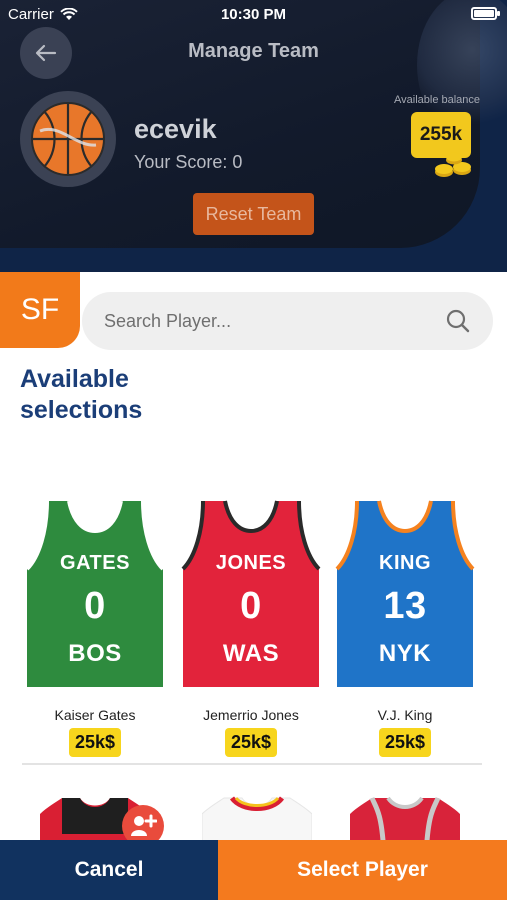 The height and width of the screenshot is (900, 507). I want to click on section-title: Available selections, so click(81, 394).